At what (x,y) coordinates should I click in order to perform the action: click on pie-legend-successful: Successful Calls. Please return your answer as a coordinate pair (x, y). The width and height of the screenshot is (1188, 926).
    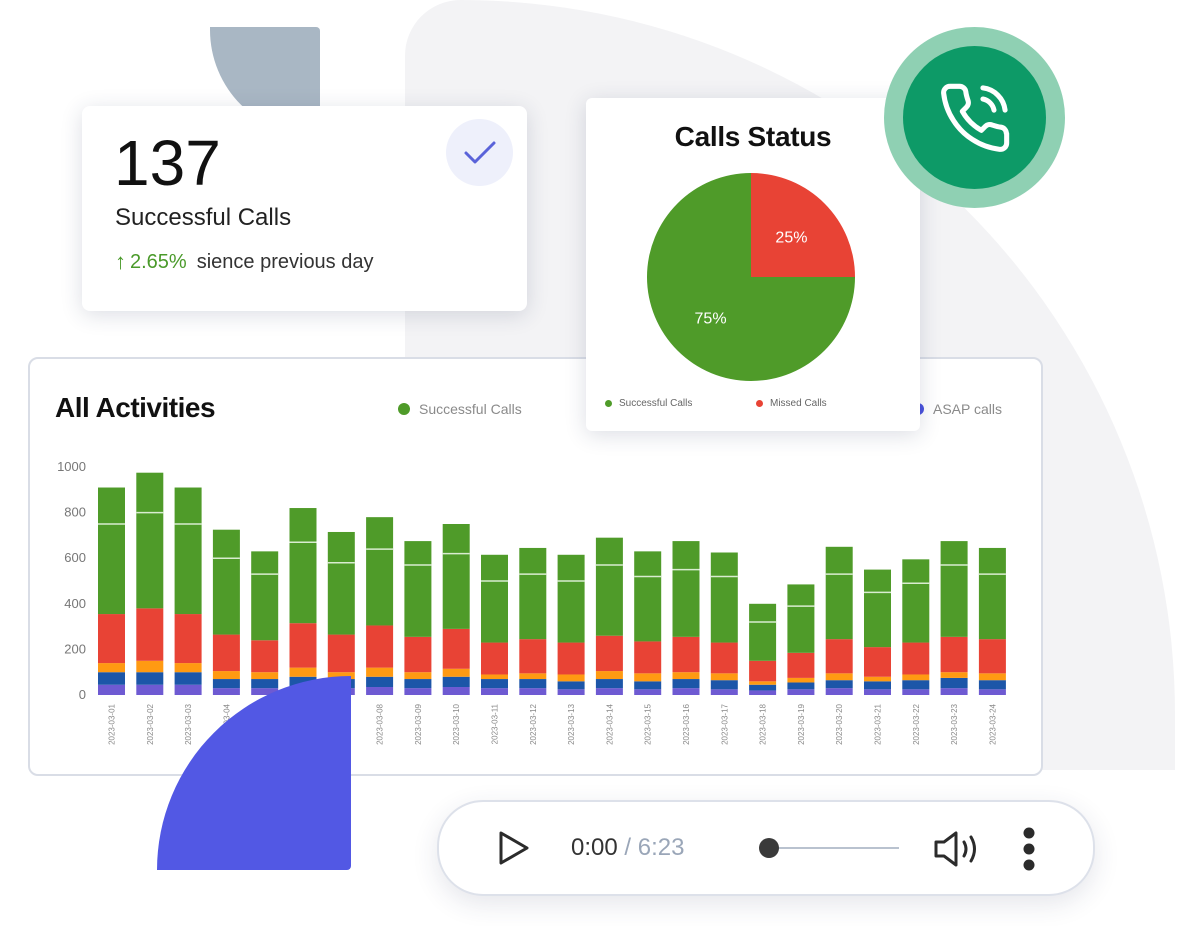
    Looking at the image, I should click on (648, 403).